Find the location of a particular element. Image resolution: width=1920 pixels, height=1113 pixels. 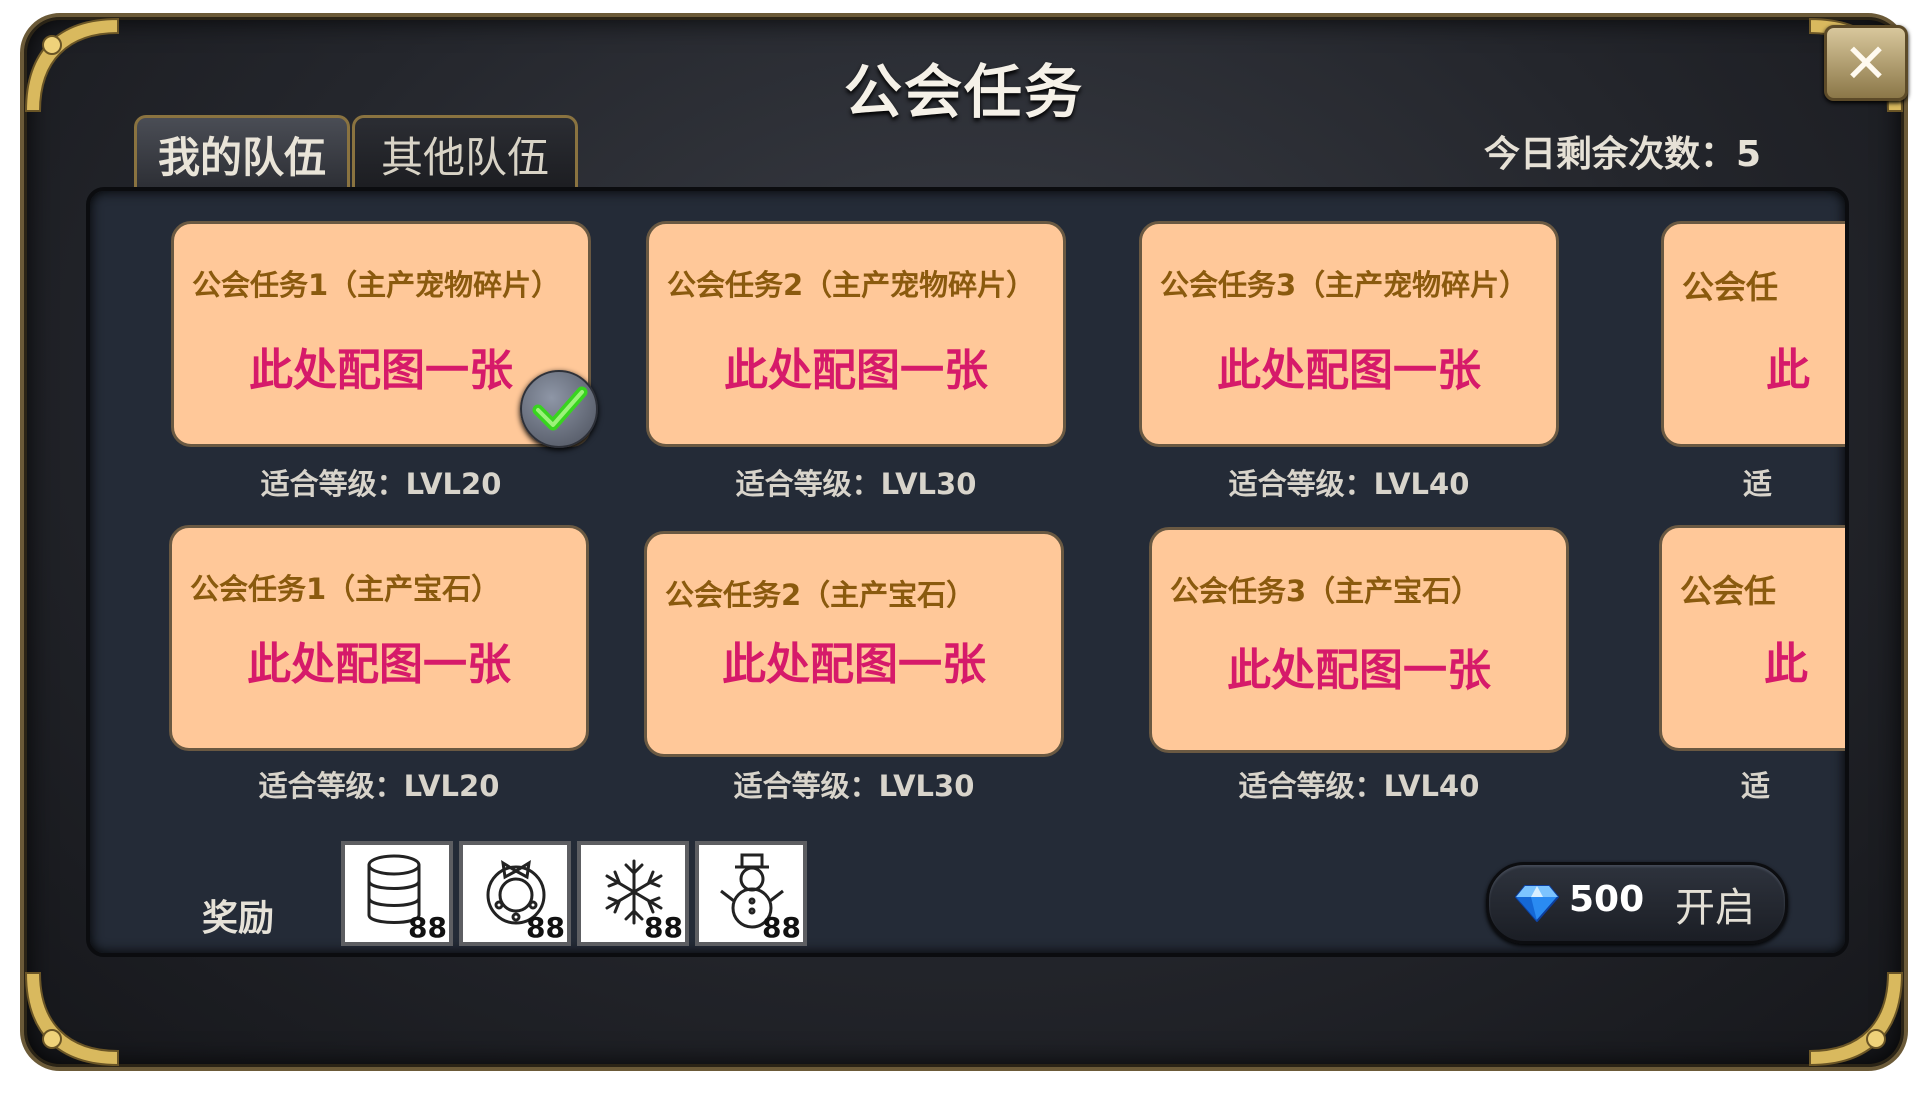

tab-label: 我的队伍 is located at coordinates (241, 157).